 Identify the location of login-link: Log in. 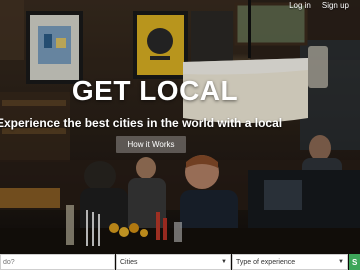
(300, 6).